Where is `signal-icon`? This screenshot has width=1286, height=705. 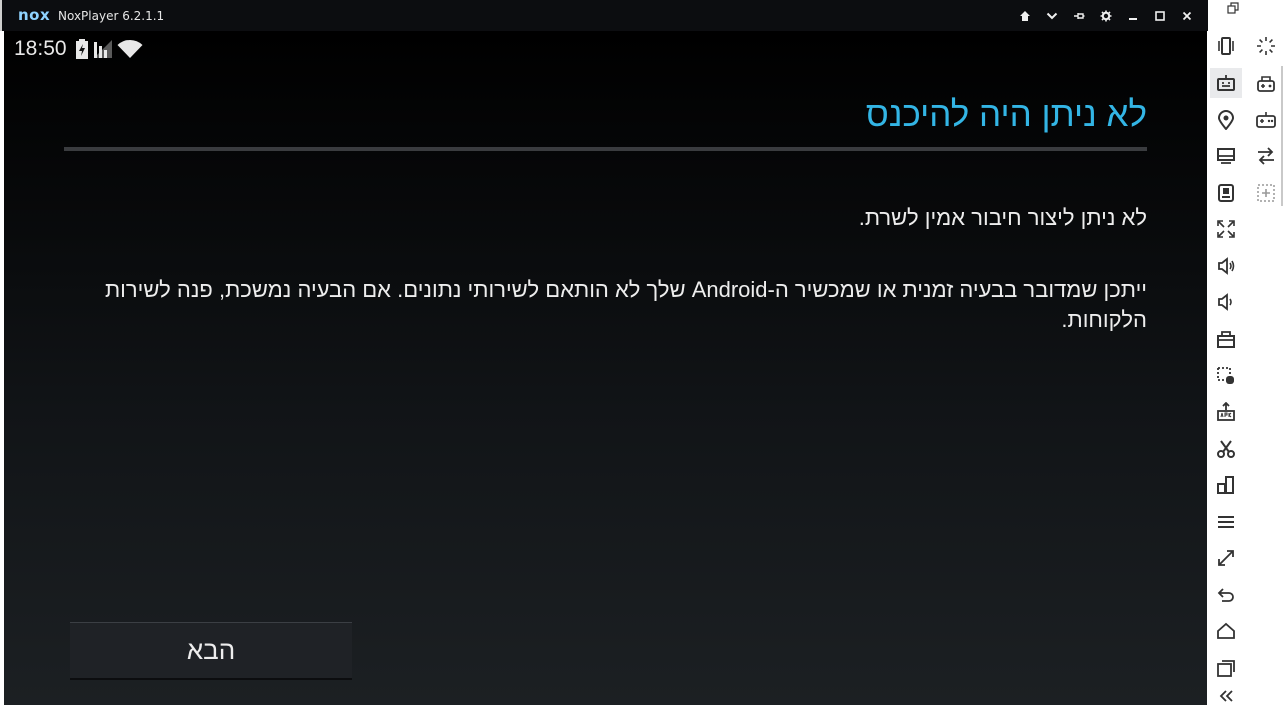 signal-icon is located at coordinates (103, 51).